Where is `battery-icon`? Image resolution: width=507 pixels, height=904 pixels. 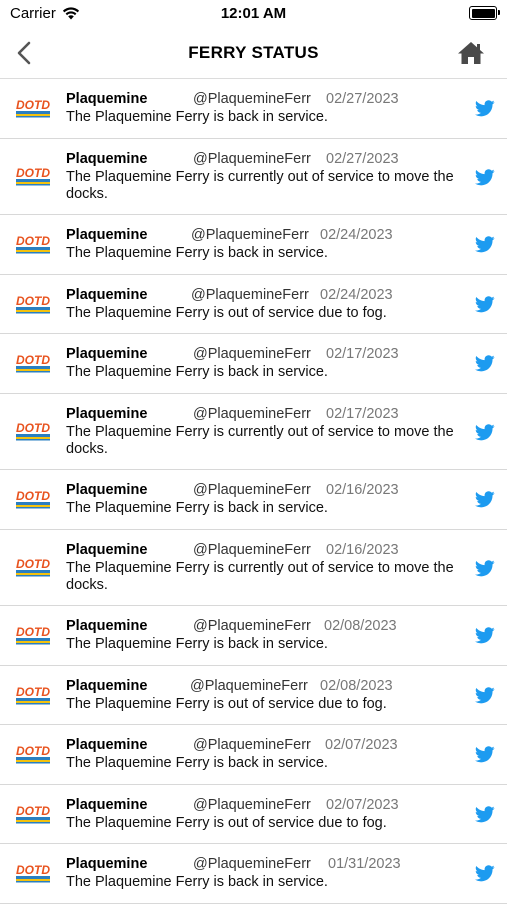
battery-icon is located at coordinates (484, 13).